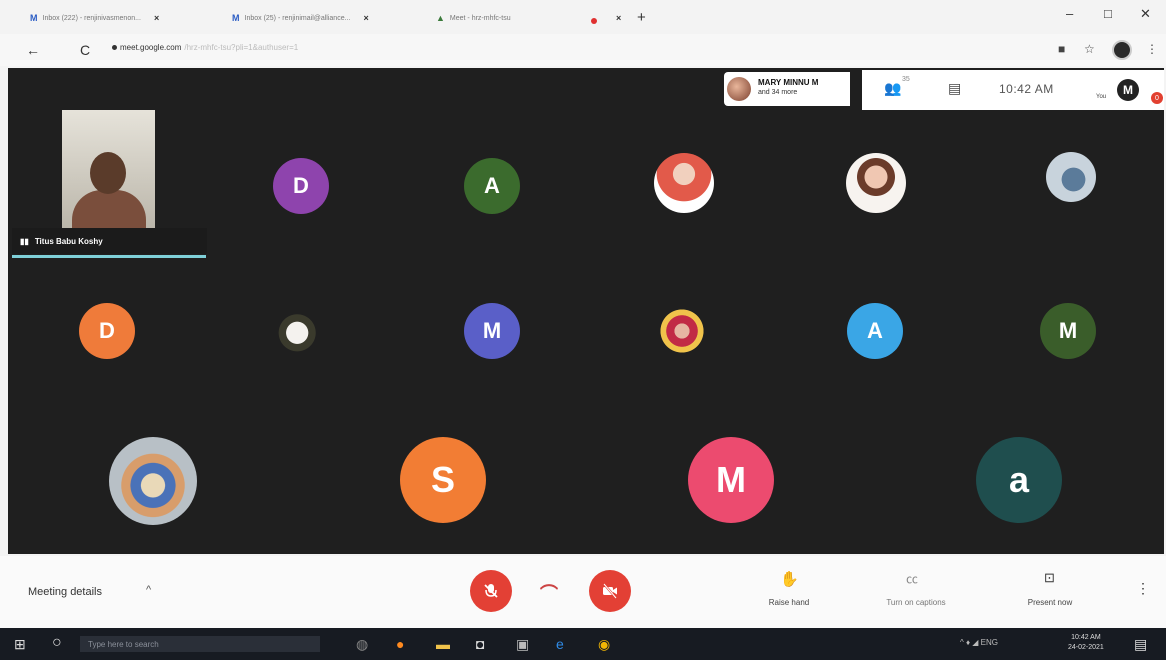  What do you see at coordinates (641, 17) in the screenshot?
I see `new-tab-button: +` at bounding box center [641, 17].